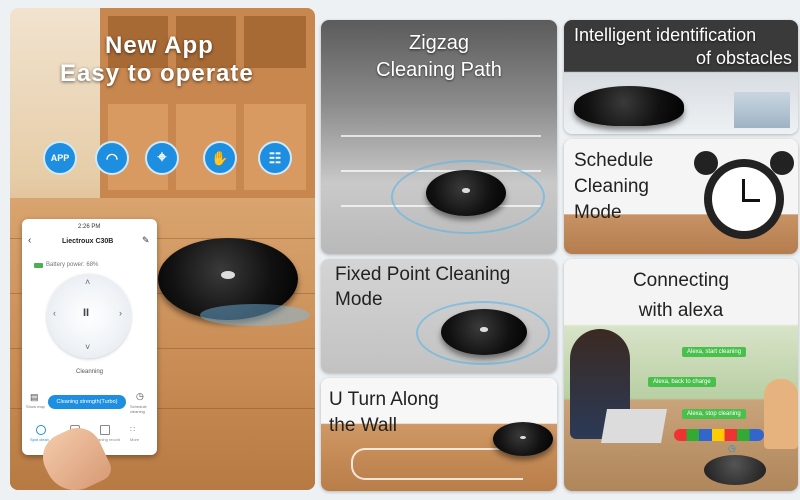 The image size is (800, 500). I want to click on map-icon: ▤, so click(34, 397).